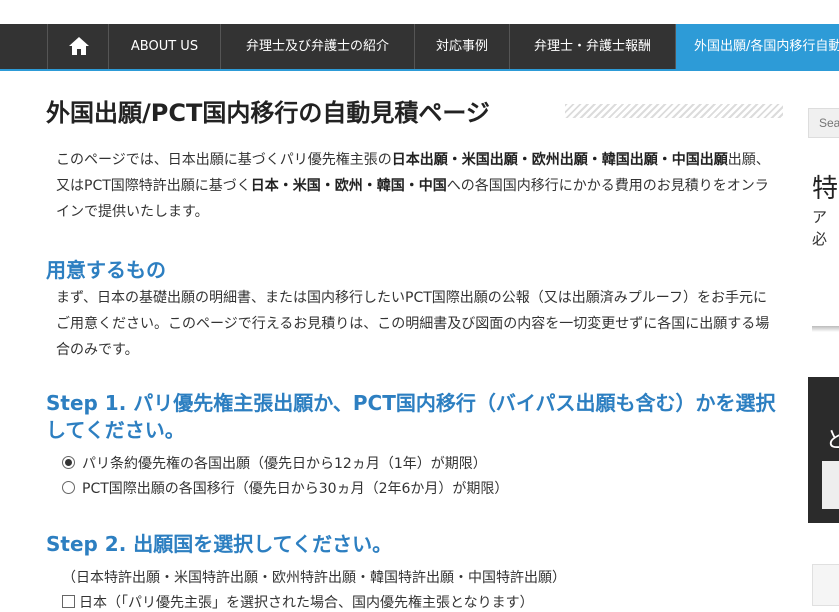  Describe the element at coordinates (68, 487) in the screenshot. I see `radio-button` at that location.